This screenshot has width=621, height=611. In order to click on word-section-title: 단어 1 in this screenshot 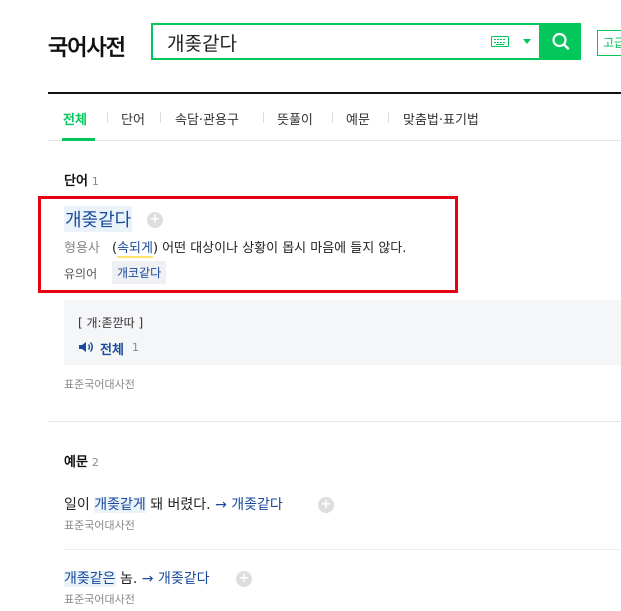, I will do `click(81, 179)`.